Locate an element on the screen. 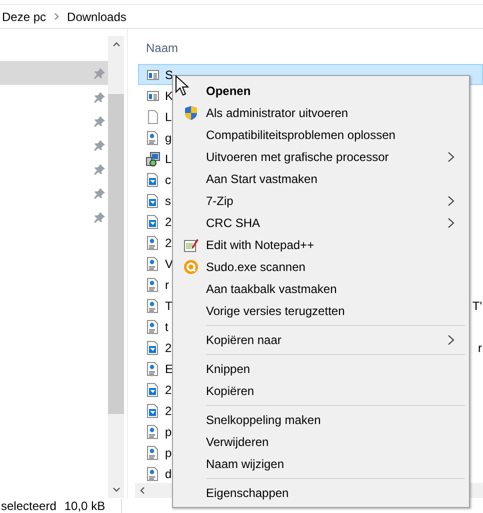  file-name: r is located at coordinates (167, 285).